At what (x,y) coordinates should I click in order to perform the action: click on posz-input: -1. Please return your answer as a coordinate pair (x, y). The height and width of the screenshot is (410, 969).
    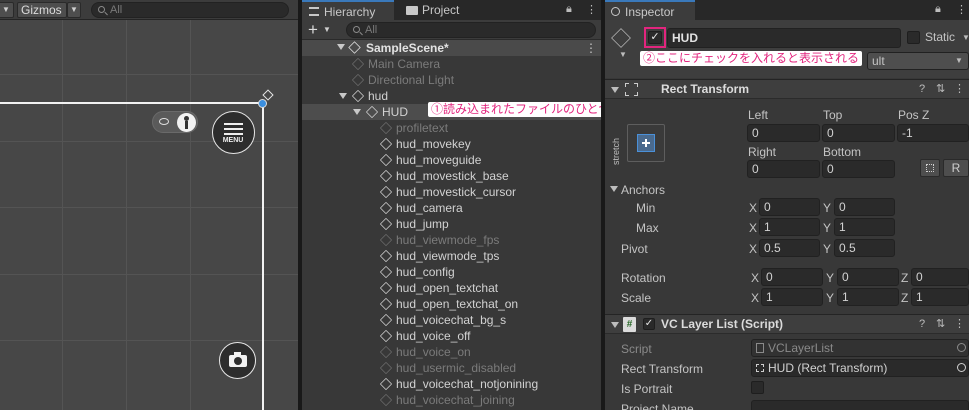
    Looking at the image, I should click on (933, 133).